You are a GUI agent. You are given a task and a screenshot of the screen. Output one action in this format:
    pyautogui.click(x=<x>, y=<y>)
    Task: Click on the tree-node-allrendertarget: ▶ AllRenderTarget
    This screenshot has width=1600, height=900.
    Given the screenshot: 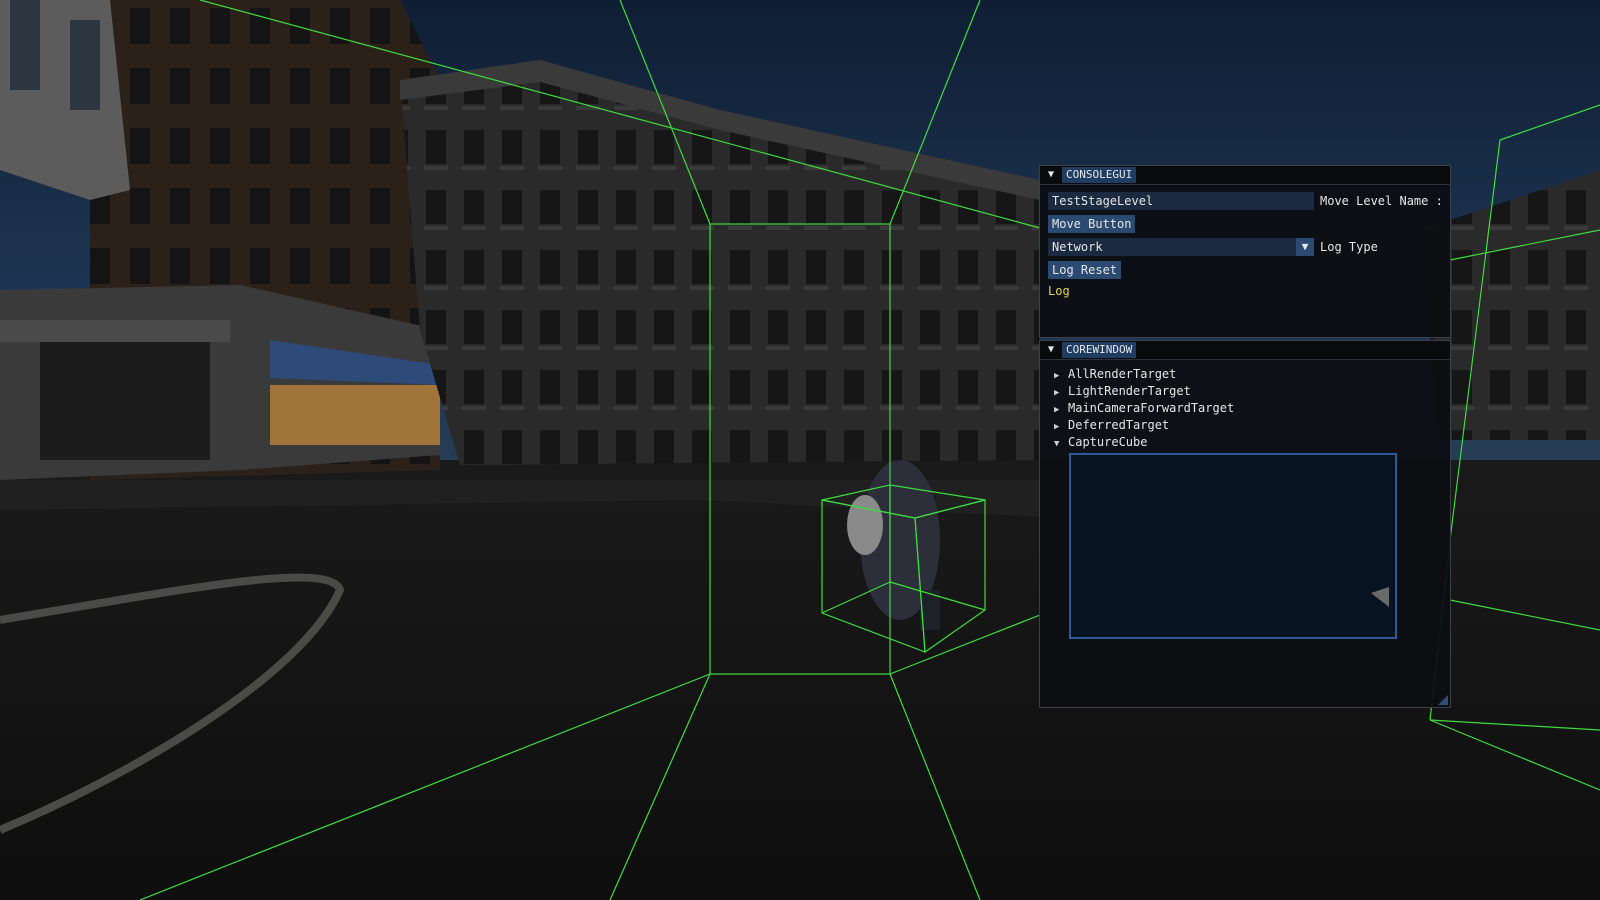 What is the action you would take?
    pyautogui.click(x=1115, y=374)
    